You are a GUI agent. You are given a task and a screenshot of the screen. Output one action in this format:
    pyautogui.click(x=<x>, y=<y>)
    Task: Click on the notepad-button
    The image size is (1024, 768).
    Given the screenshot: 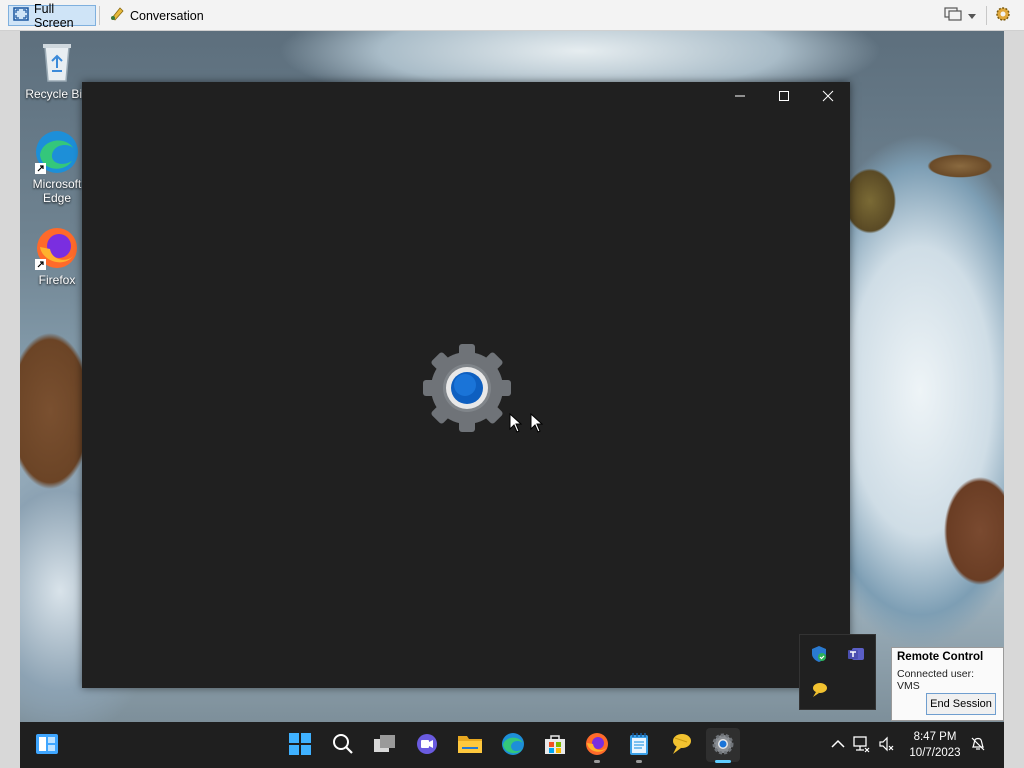 What is the action you would take?
    pyautogui.click(x=639, y=745)
    